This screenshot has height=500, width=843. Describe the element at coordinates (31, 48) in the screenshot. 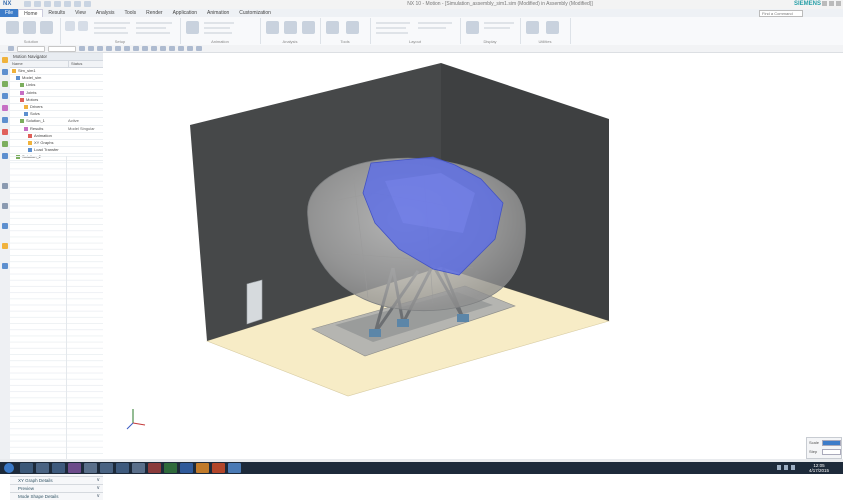

I see `type-filter-dropdown` at that location.